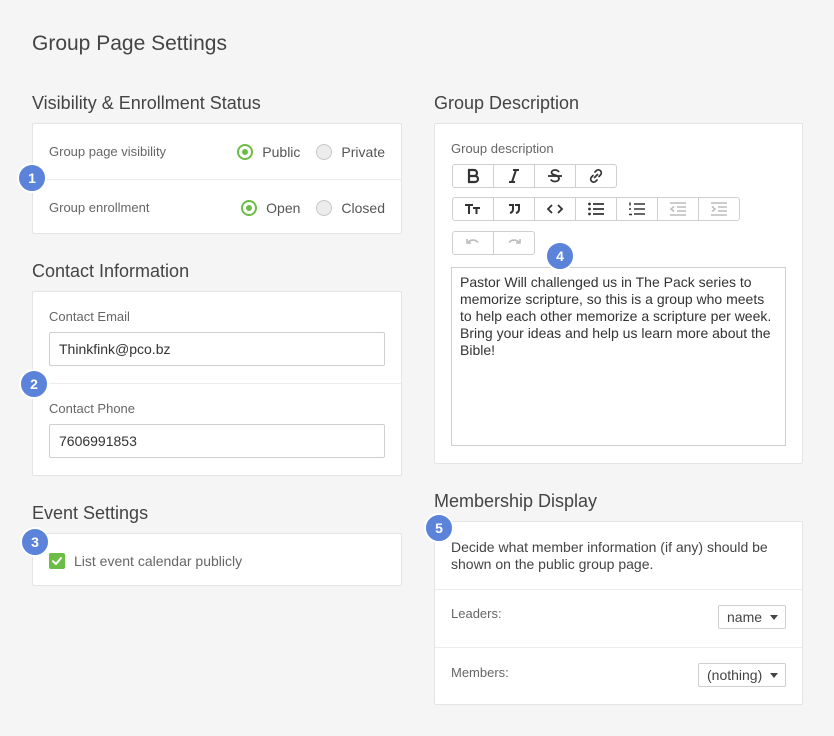 Image resolution: width=834 pixels, height=736 pixels. I want to click on heading-button, so click(473, 209).